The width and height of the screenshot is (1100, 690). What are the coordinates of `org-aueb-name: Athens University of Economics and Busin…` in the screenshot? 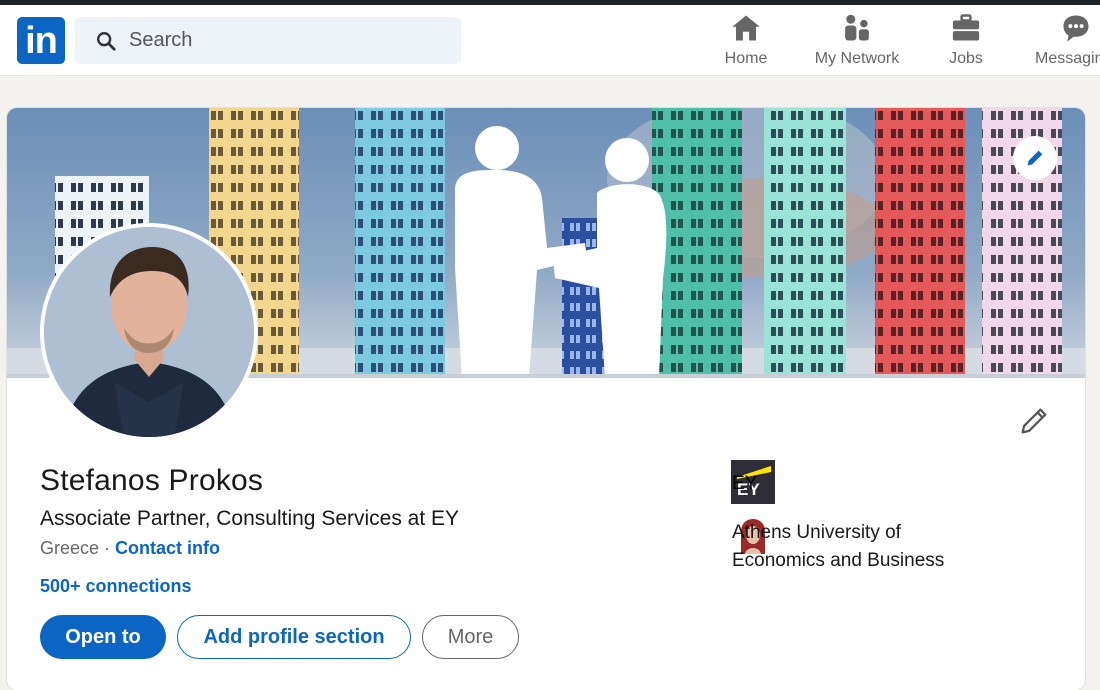 It's located at (838, 547).